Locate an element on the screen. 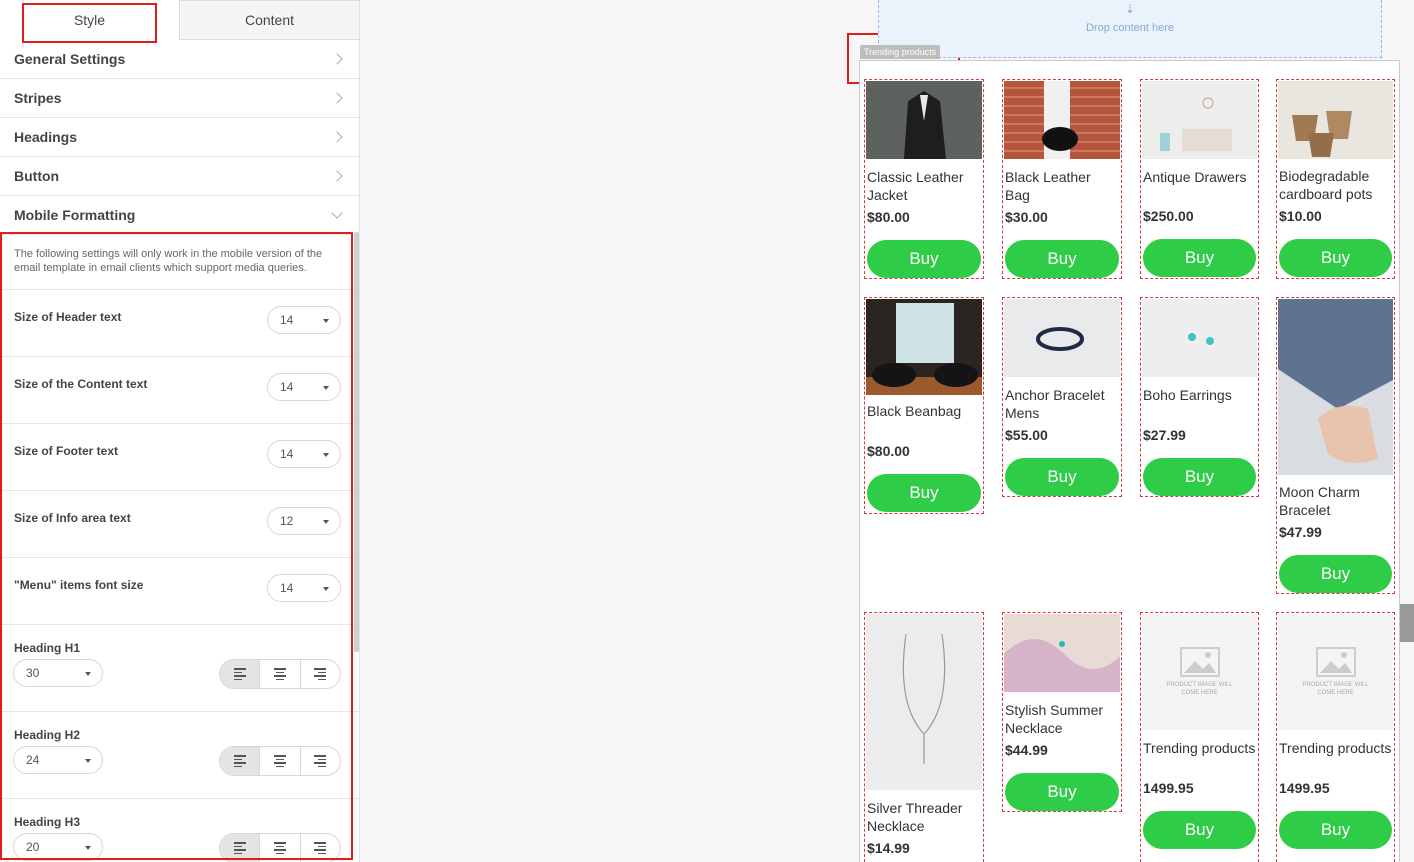 The image size is (1414, 862). align-right-icon is located at coordinates (320, 674).